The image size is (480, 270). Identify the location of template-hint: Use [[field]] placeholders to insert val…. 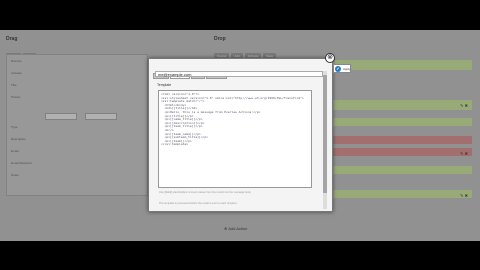
(205, 192).